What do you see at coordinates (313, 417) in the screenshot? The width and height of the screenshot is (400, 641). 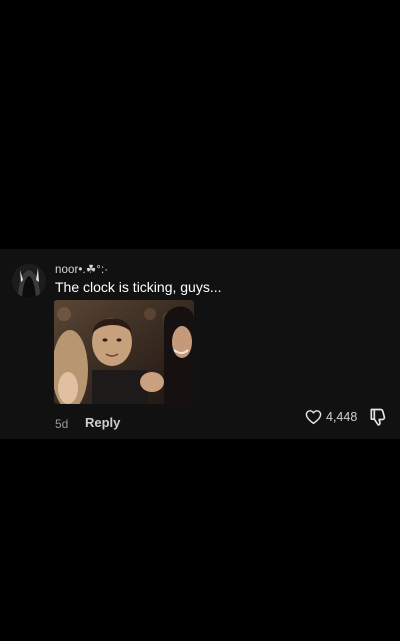 I see `heart-icon` at bounding box center [313, 417].